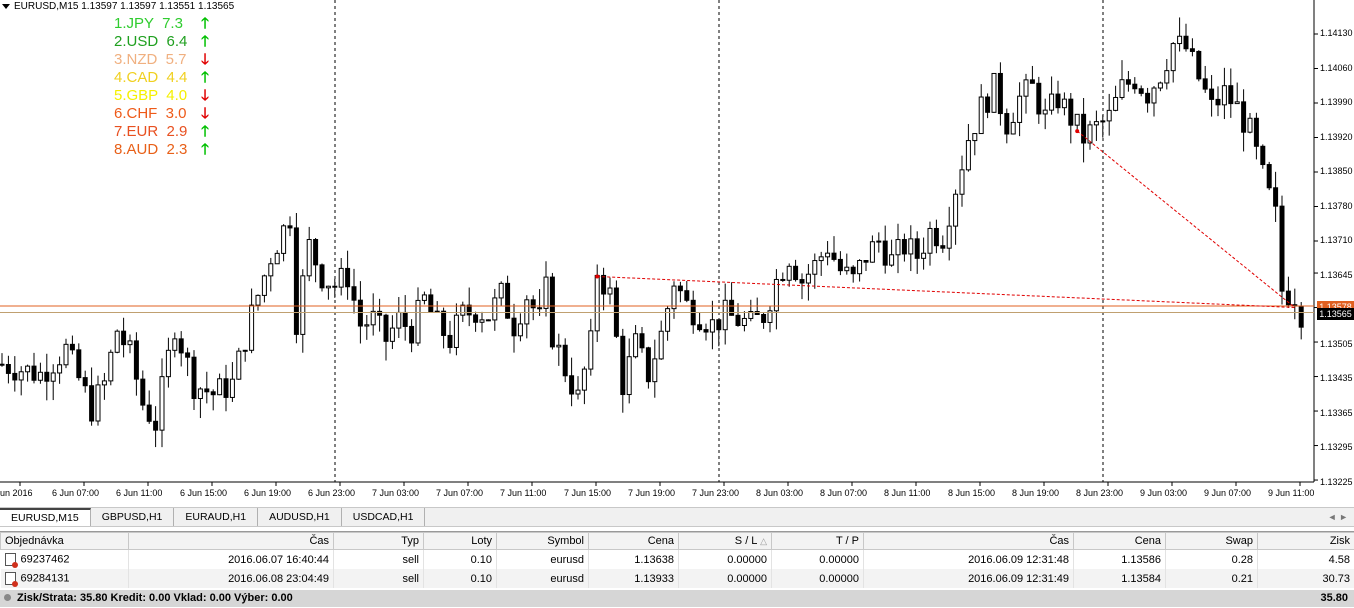 This screenshot has width=1354, height=608. What do you see at coordinates (543, 560) in the screenshot?
I see `order-symbol: eurusd` at bounding box center [543, 560].